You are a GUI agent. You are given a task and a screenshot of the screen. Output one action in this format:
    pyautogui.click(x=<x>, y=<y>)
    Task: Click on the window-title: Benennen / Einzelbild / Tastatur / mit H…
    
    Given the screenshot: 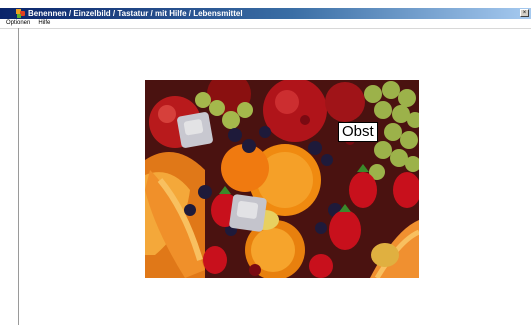 What is the action you would take?
    pyautogui.click(x=135, y=13)
    